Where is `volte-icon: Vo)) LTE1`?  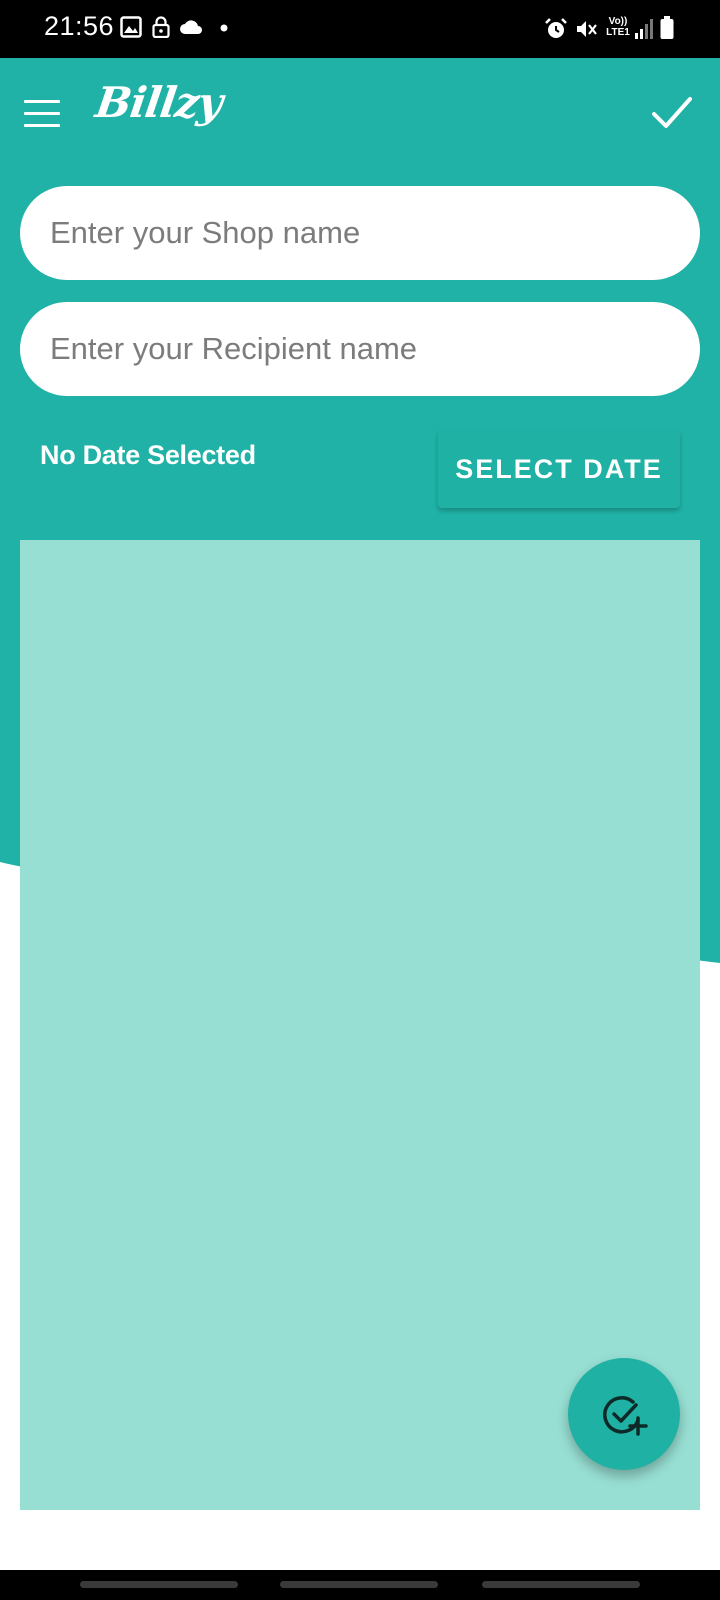 volte-icon: Vo)) LTE1 is located at coordinates (618, 27).